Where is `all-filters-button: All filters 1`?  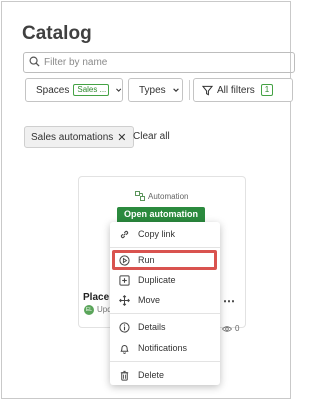 all-filters-button: All filters 1 is located at coordinates (243, 90).